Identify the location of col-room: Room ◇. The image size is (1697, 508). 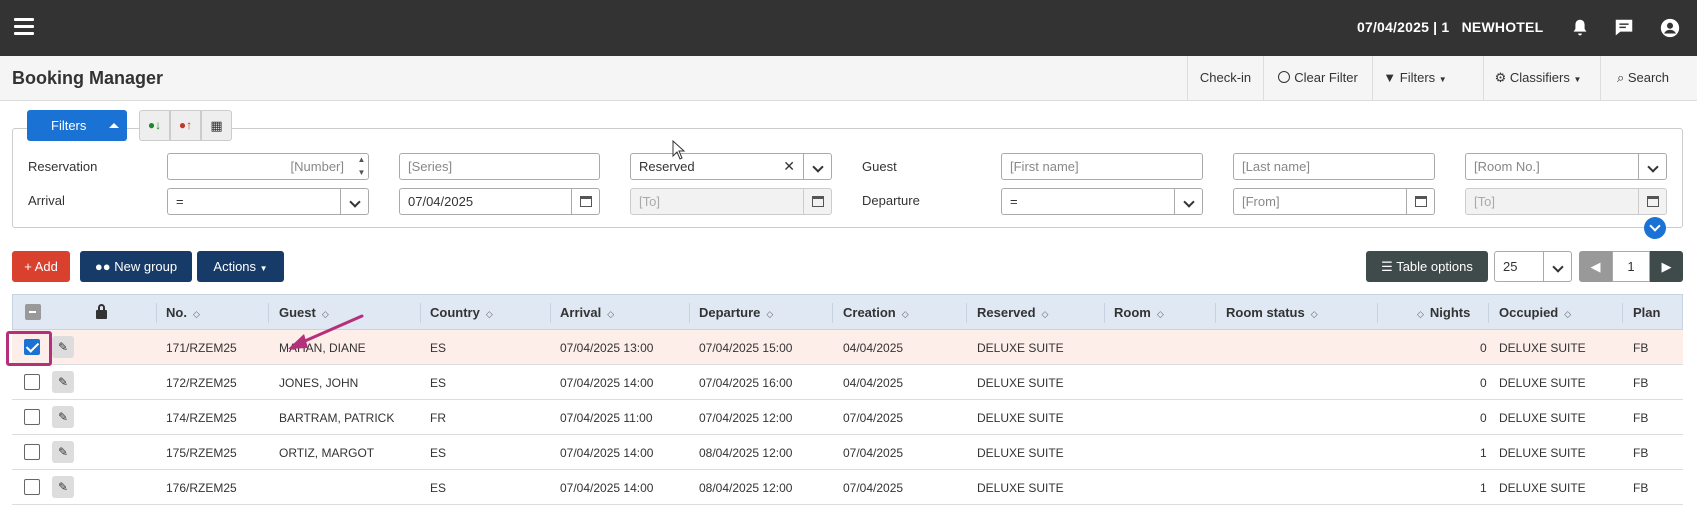
(1139, 312).